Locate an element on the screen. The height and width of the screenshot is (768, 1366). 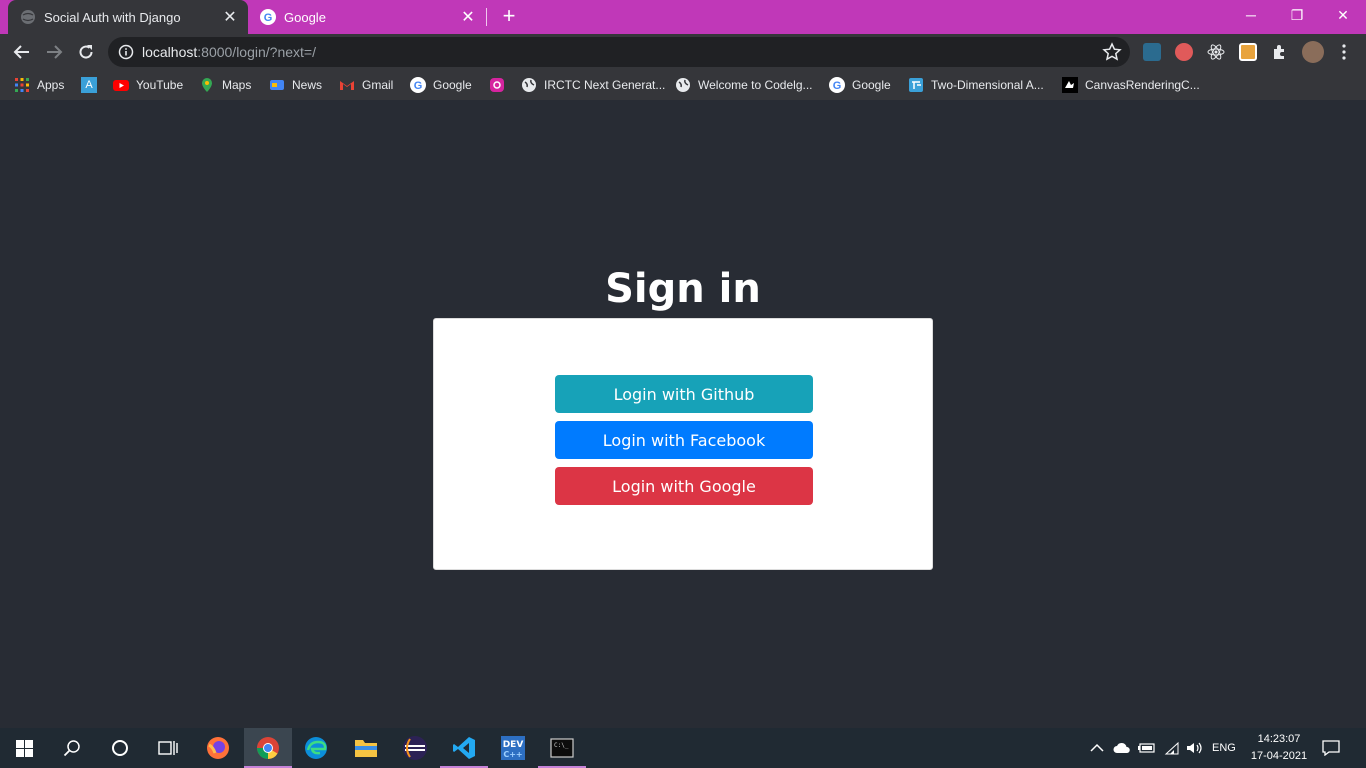
taskbar-edge is located at coordinates (316, 748).